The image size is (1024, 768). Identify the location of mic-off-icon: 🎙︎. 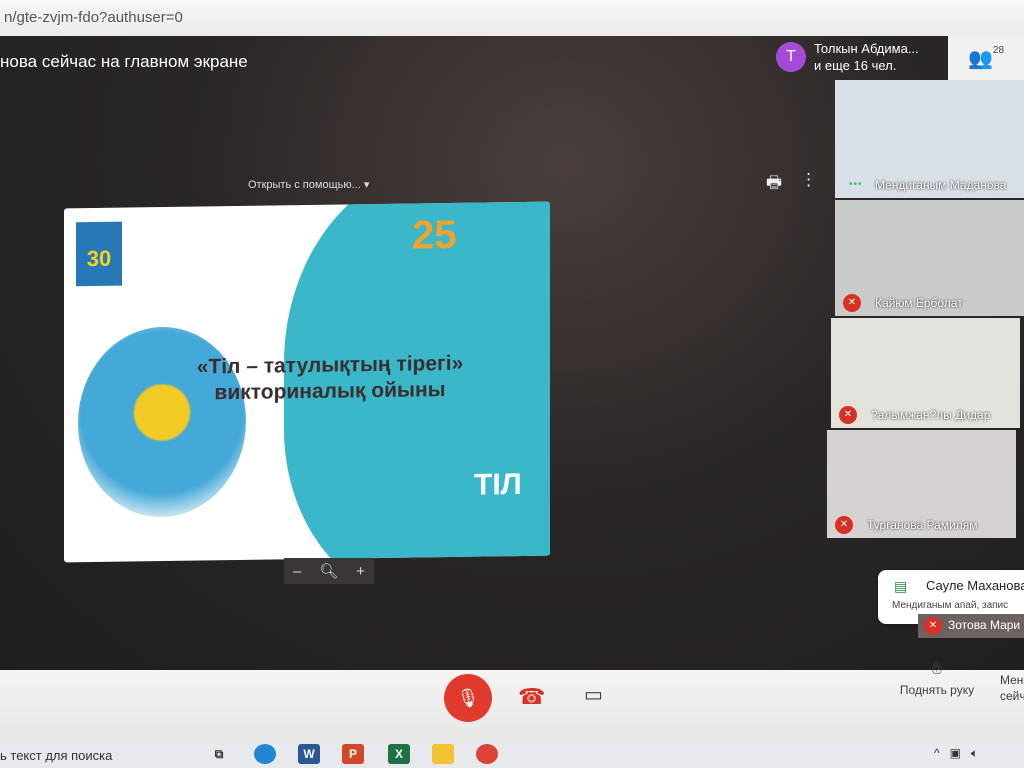
(468, 698).